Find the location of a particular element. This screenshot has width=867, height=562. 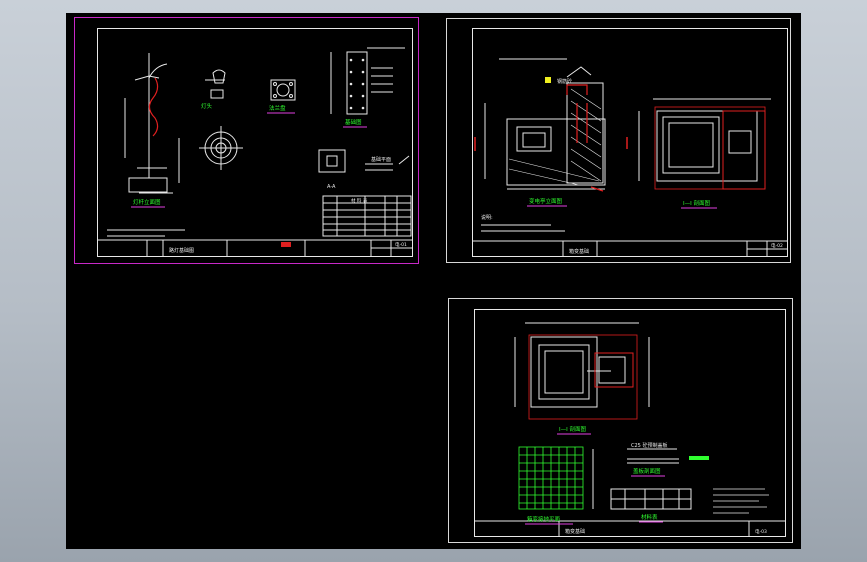

label-lamp-head: 灯头 is located at coordinates (207, 106).